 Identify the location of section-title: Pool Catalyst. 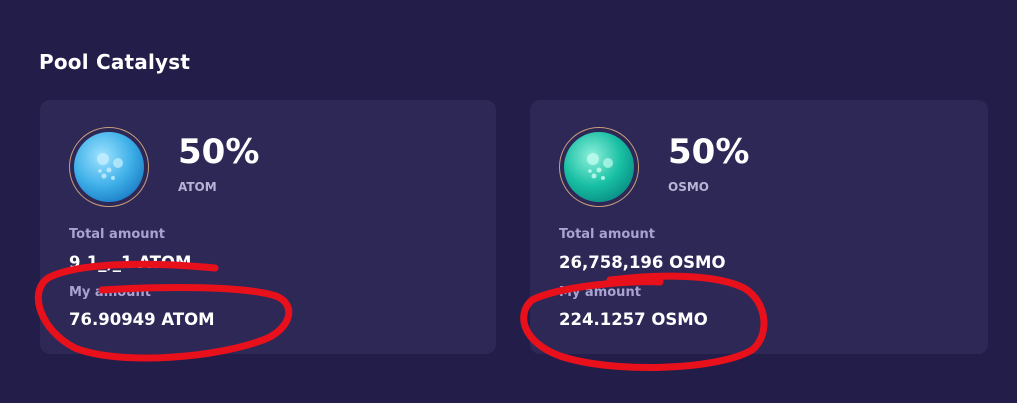
(115, 62).